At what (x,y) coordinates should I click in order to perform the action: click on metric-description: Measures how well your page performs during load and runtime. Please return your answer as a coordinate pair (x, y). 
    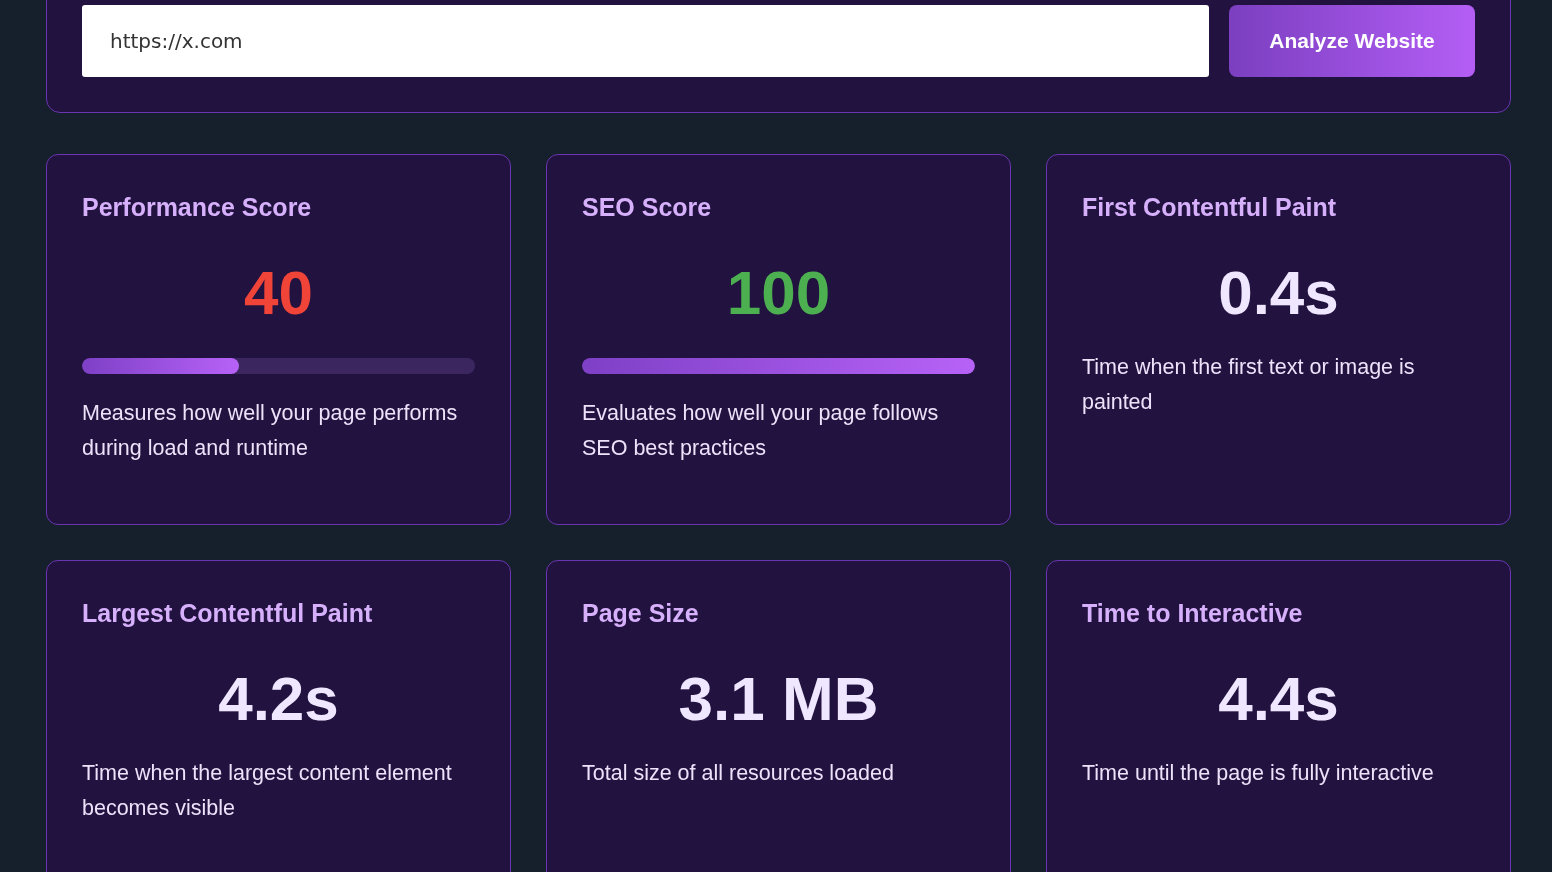
    Looking at the image, I should click on (270, 431).